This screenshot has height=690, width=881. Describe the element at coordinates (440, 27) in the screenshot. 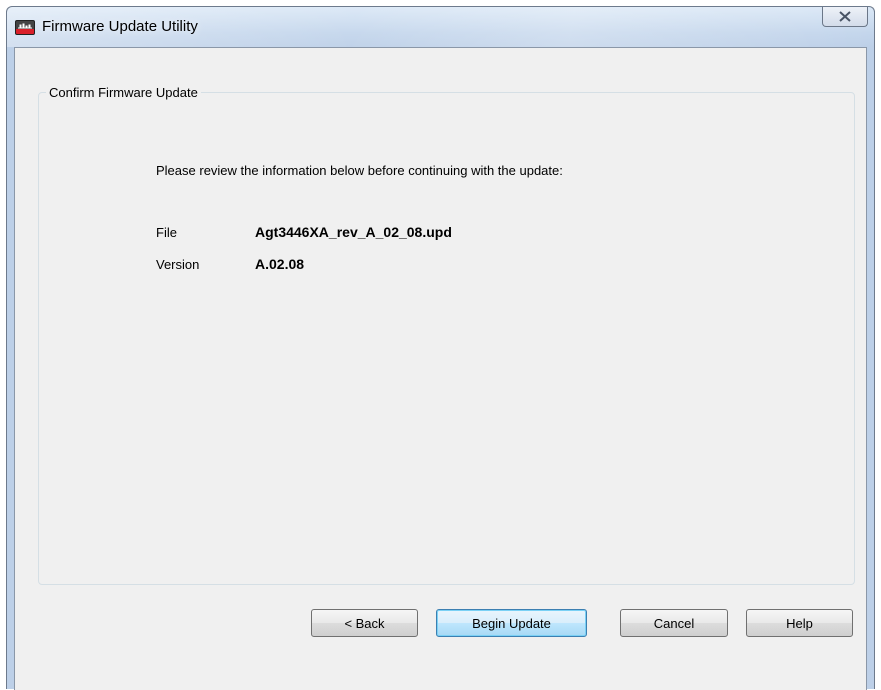

I see `title-bar: Firmware Update Utility` at that location.